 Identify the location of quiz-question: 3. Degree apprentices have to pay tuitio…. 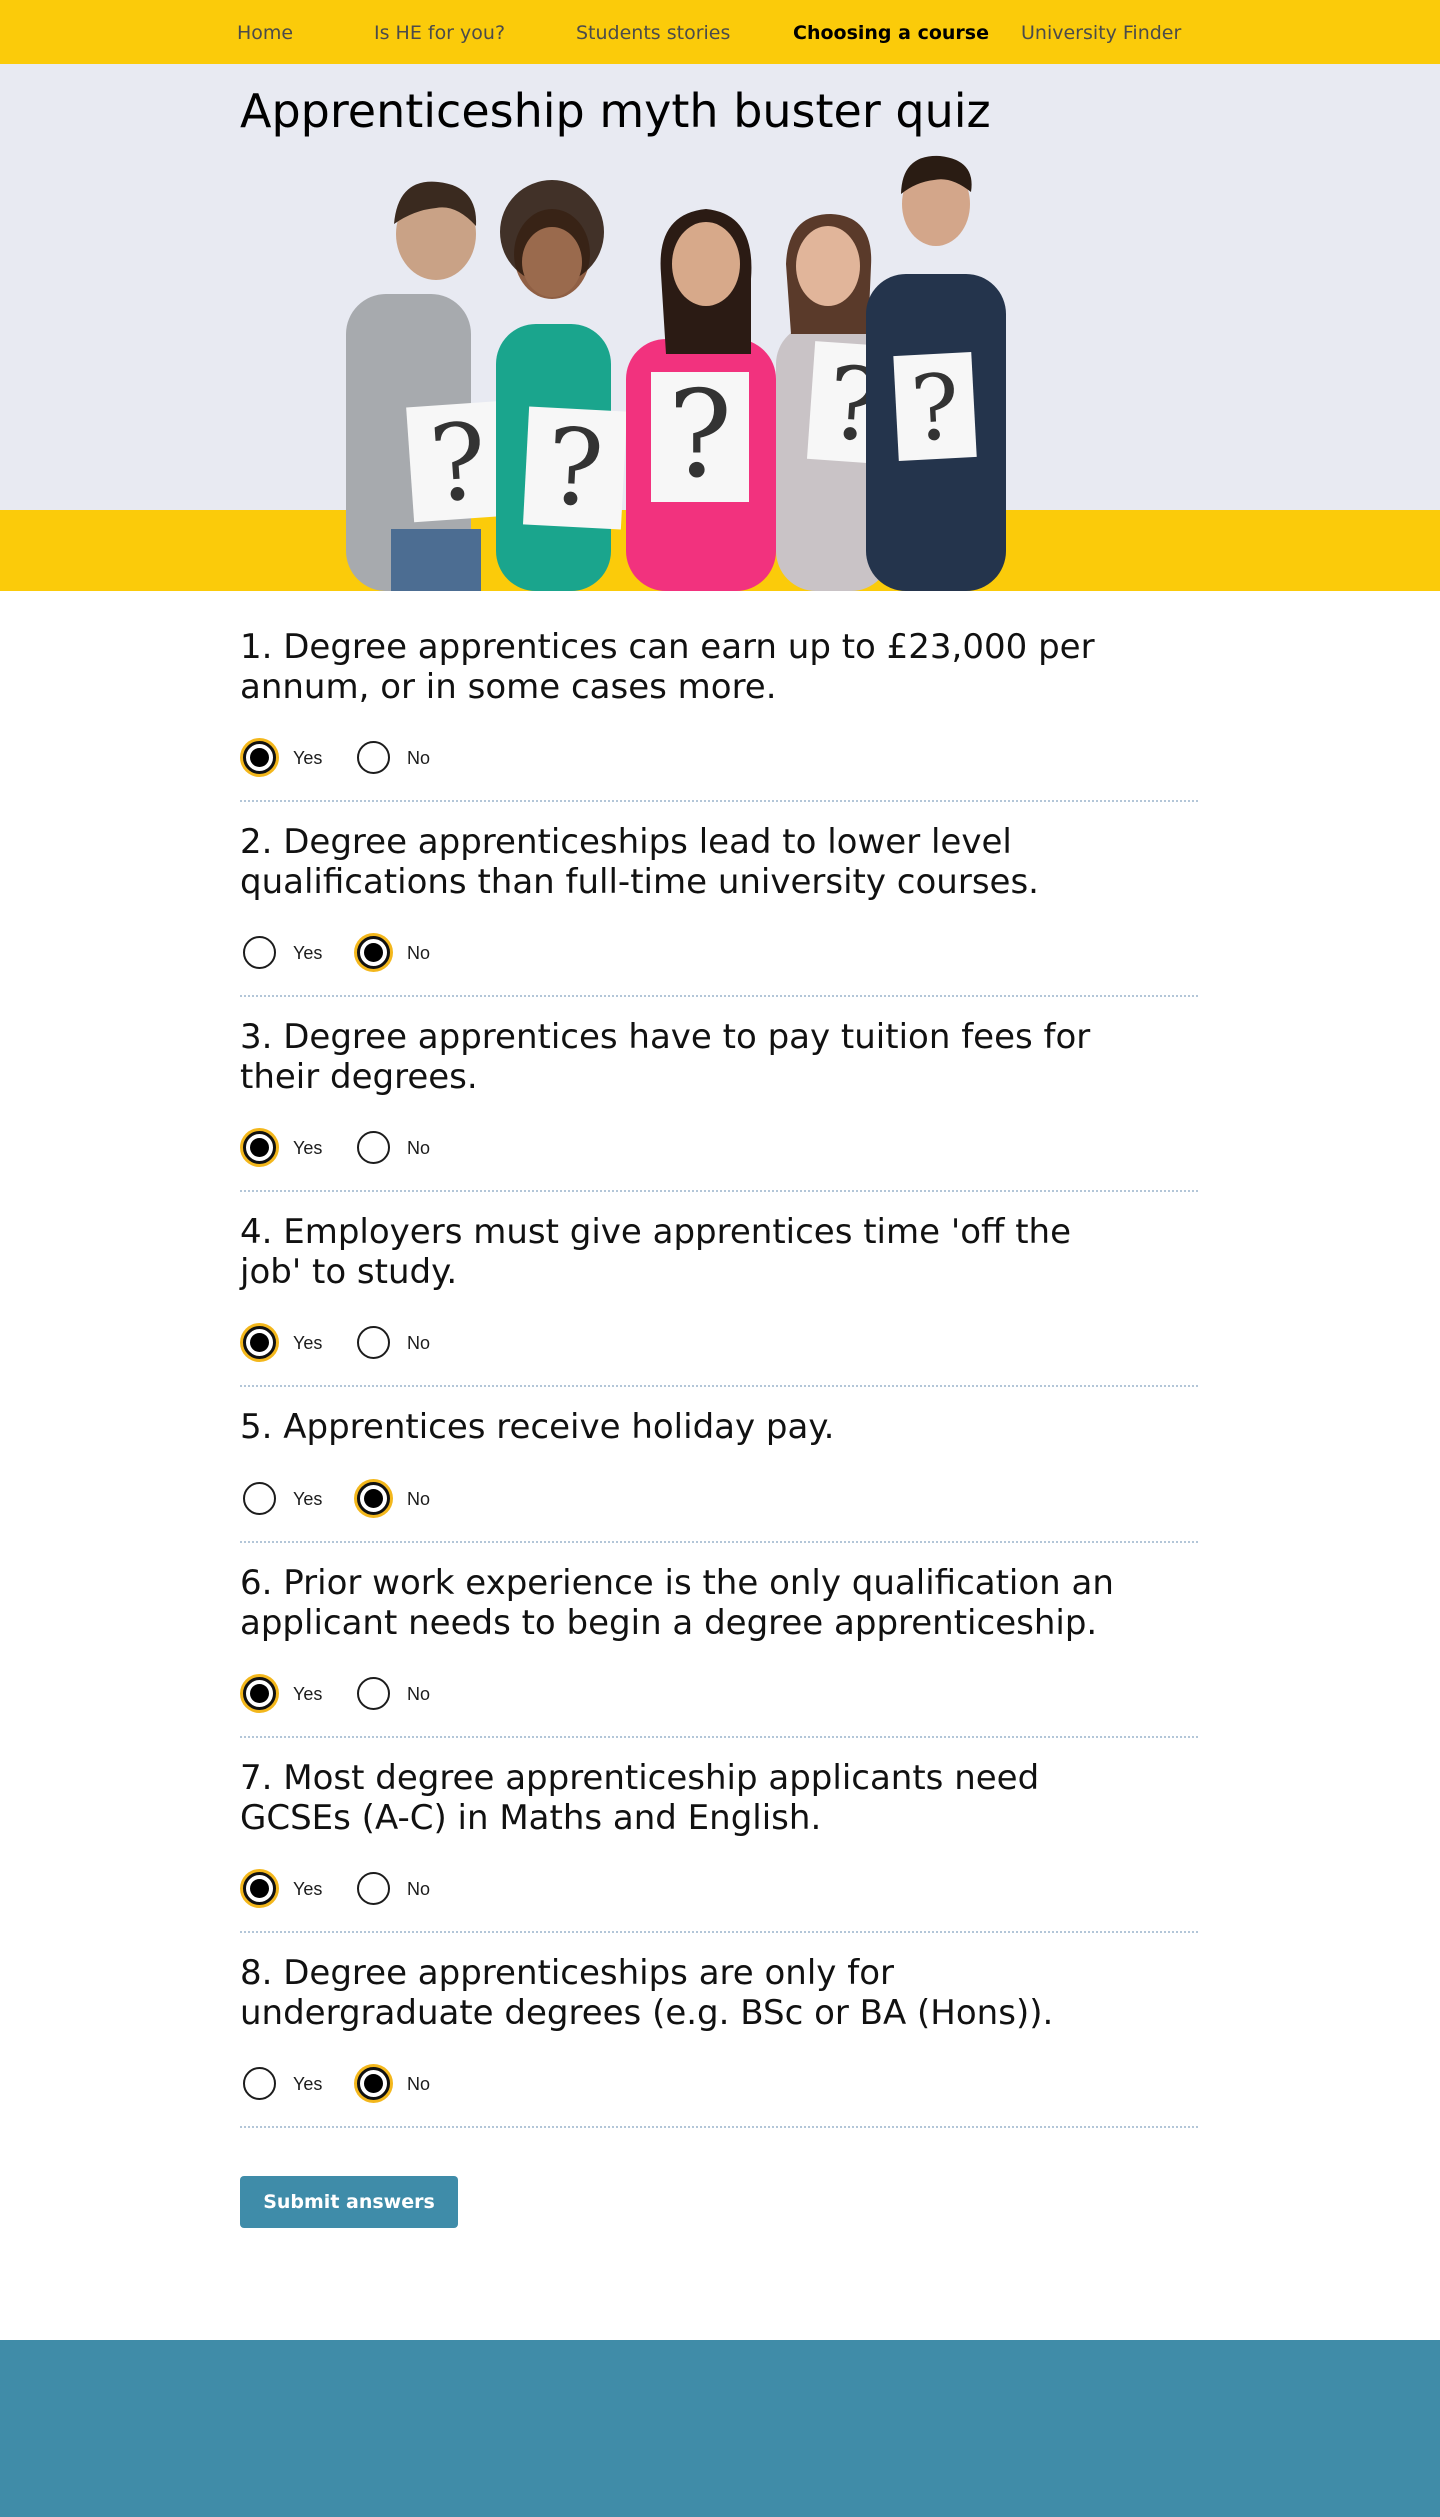
(719, 1104).